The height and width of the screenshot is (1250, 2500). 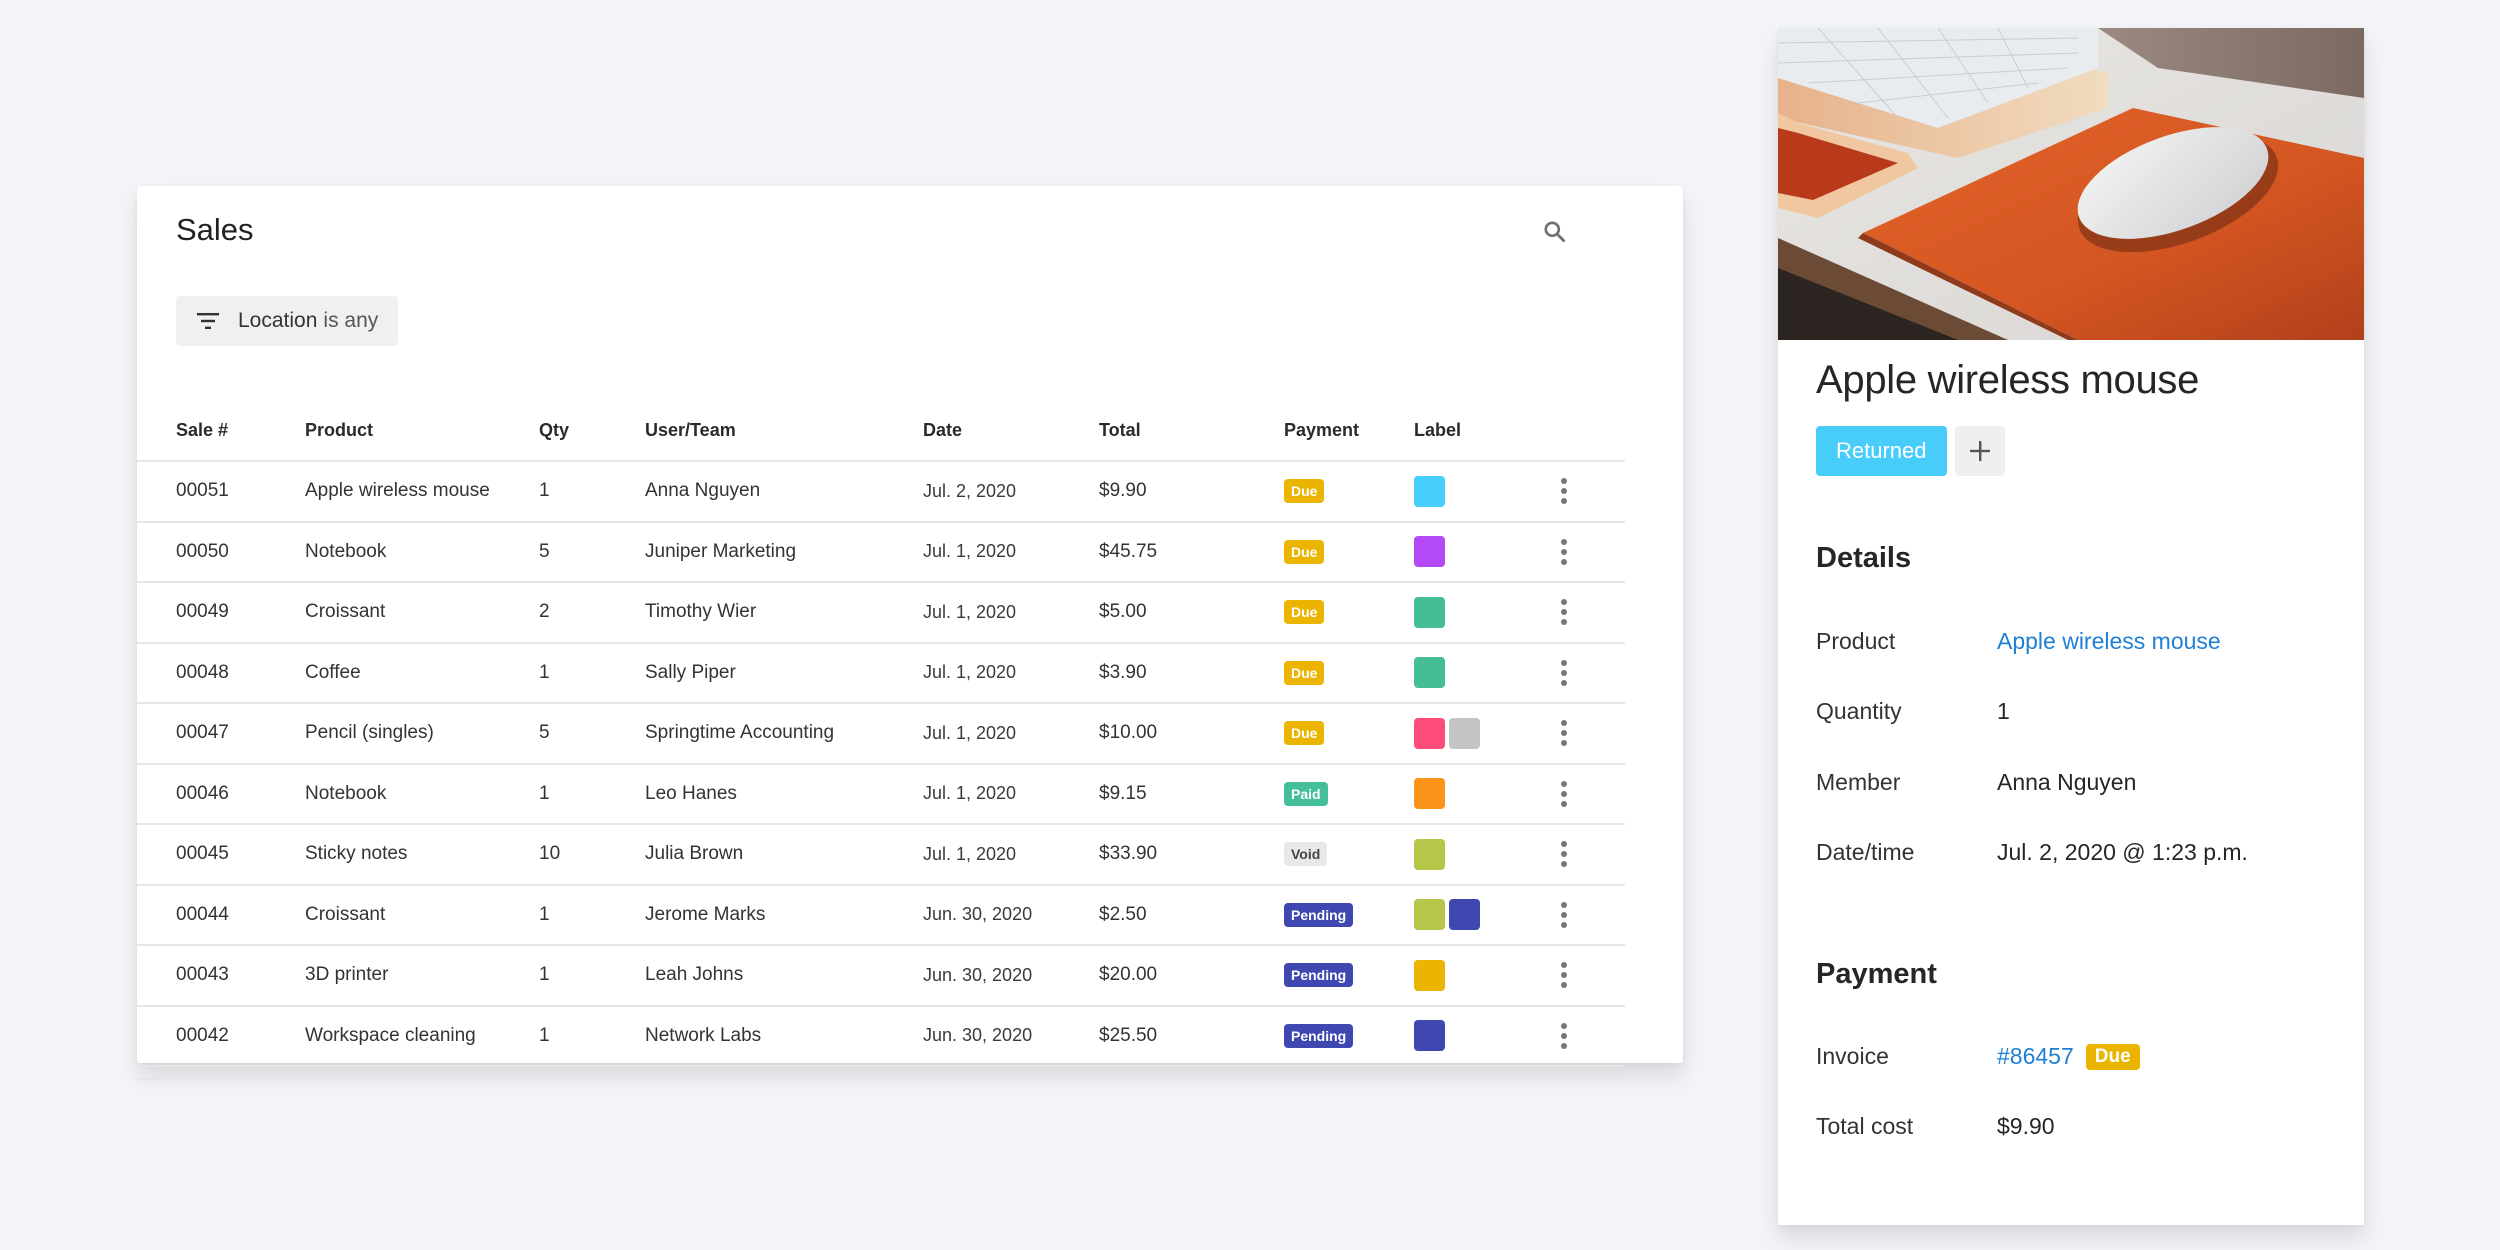 What do you see at coordinates (2109, 641) in the screenshot?
I see `product-link: Apple wireless mouse` at bounding box center [2109, 641].